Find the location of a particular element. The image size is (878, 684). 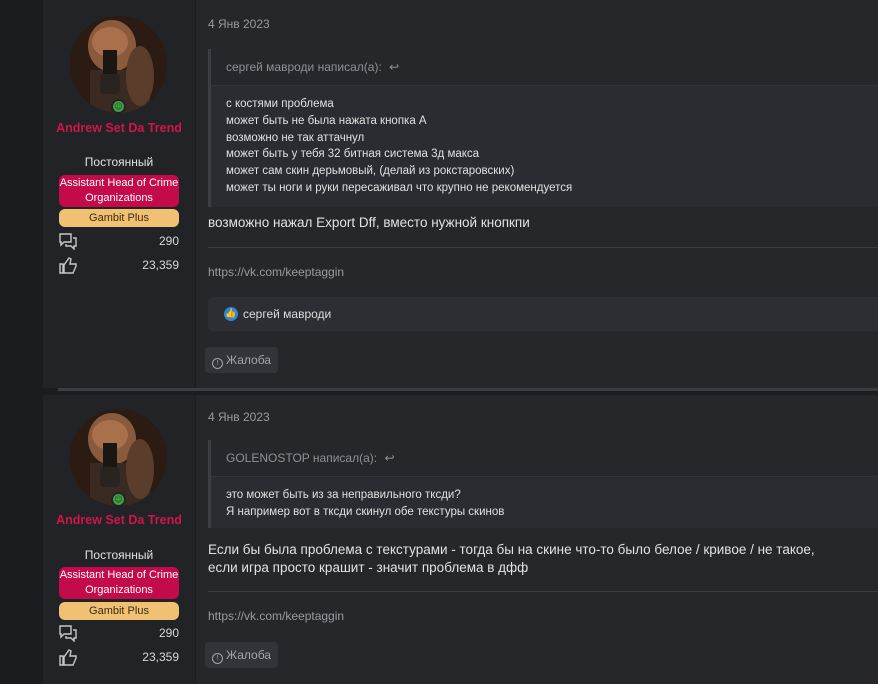

quote-header: GOLENOSTOP написал(а): ↩ is located at coordinates (544, 458).